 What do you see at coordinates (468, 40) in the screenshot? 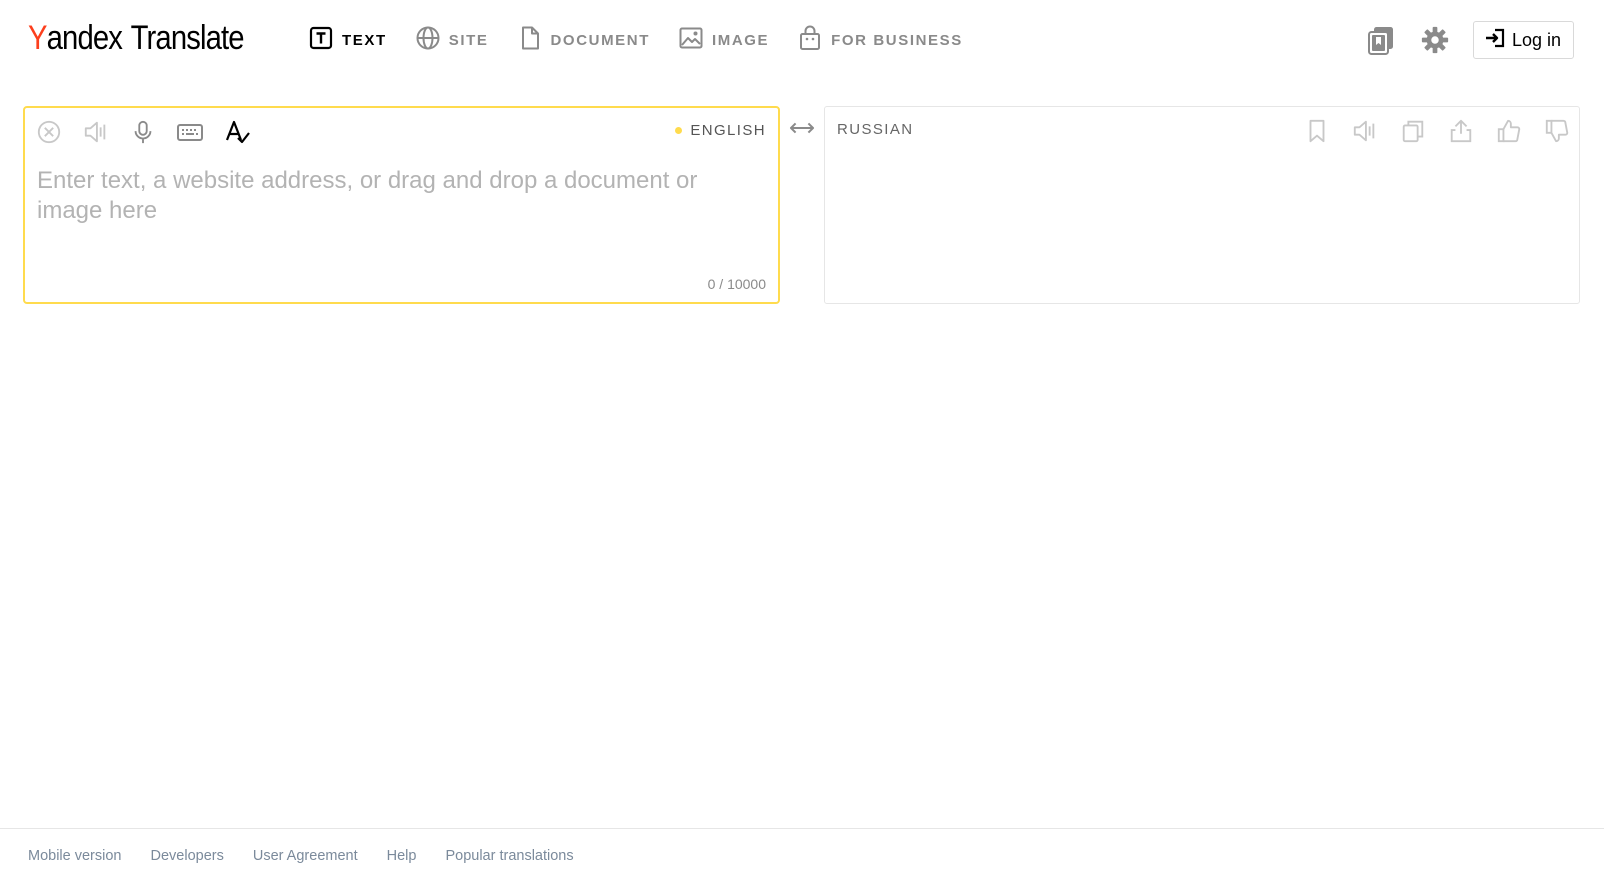
I see `nav-tab-site-label: SITE` at bounding box center [468, 40].